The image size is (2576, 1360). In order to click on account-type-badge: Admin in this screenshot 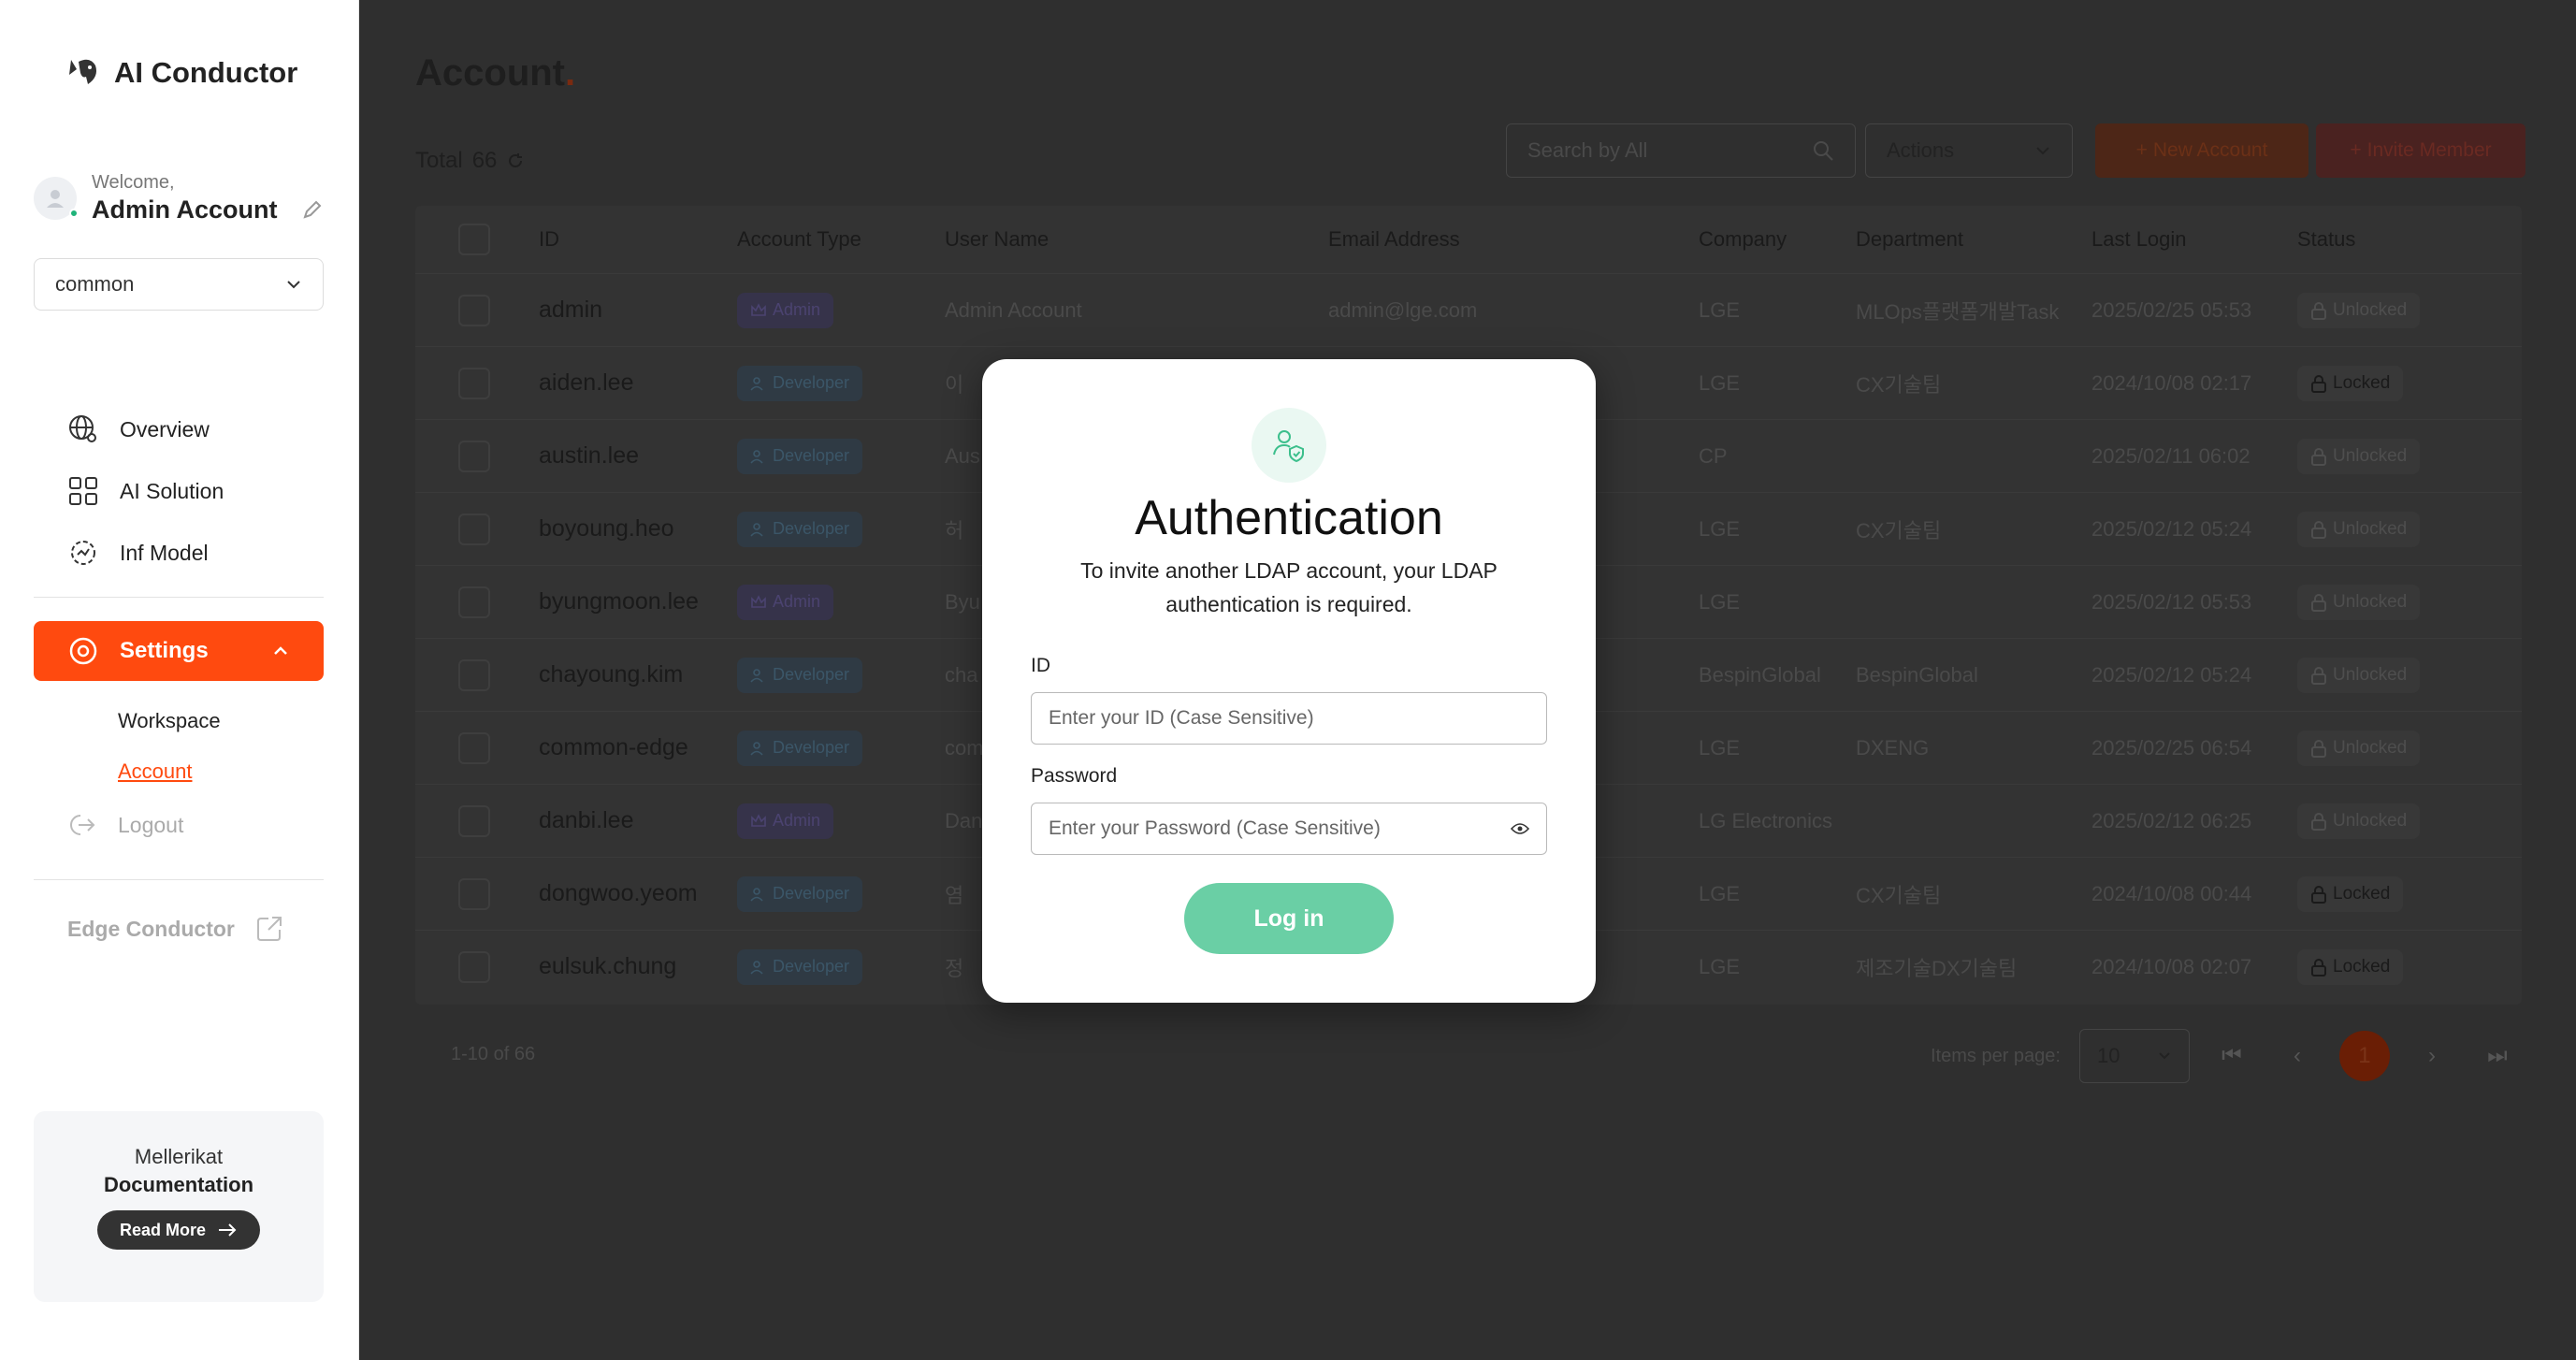, I will do `click(785, 602)`.